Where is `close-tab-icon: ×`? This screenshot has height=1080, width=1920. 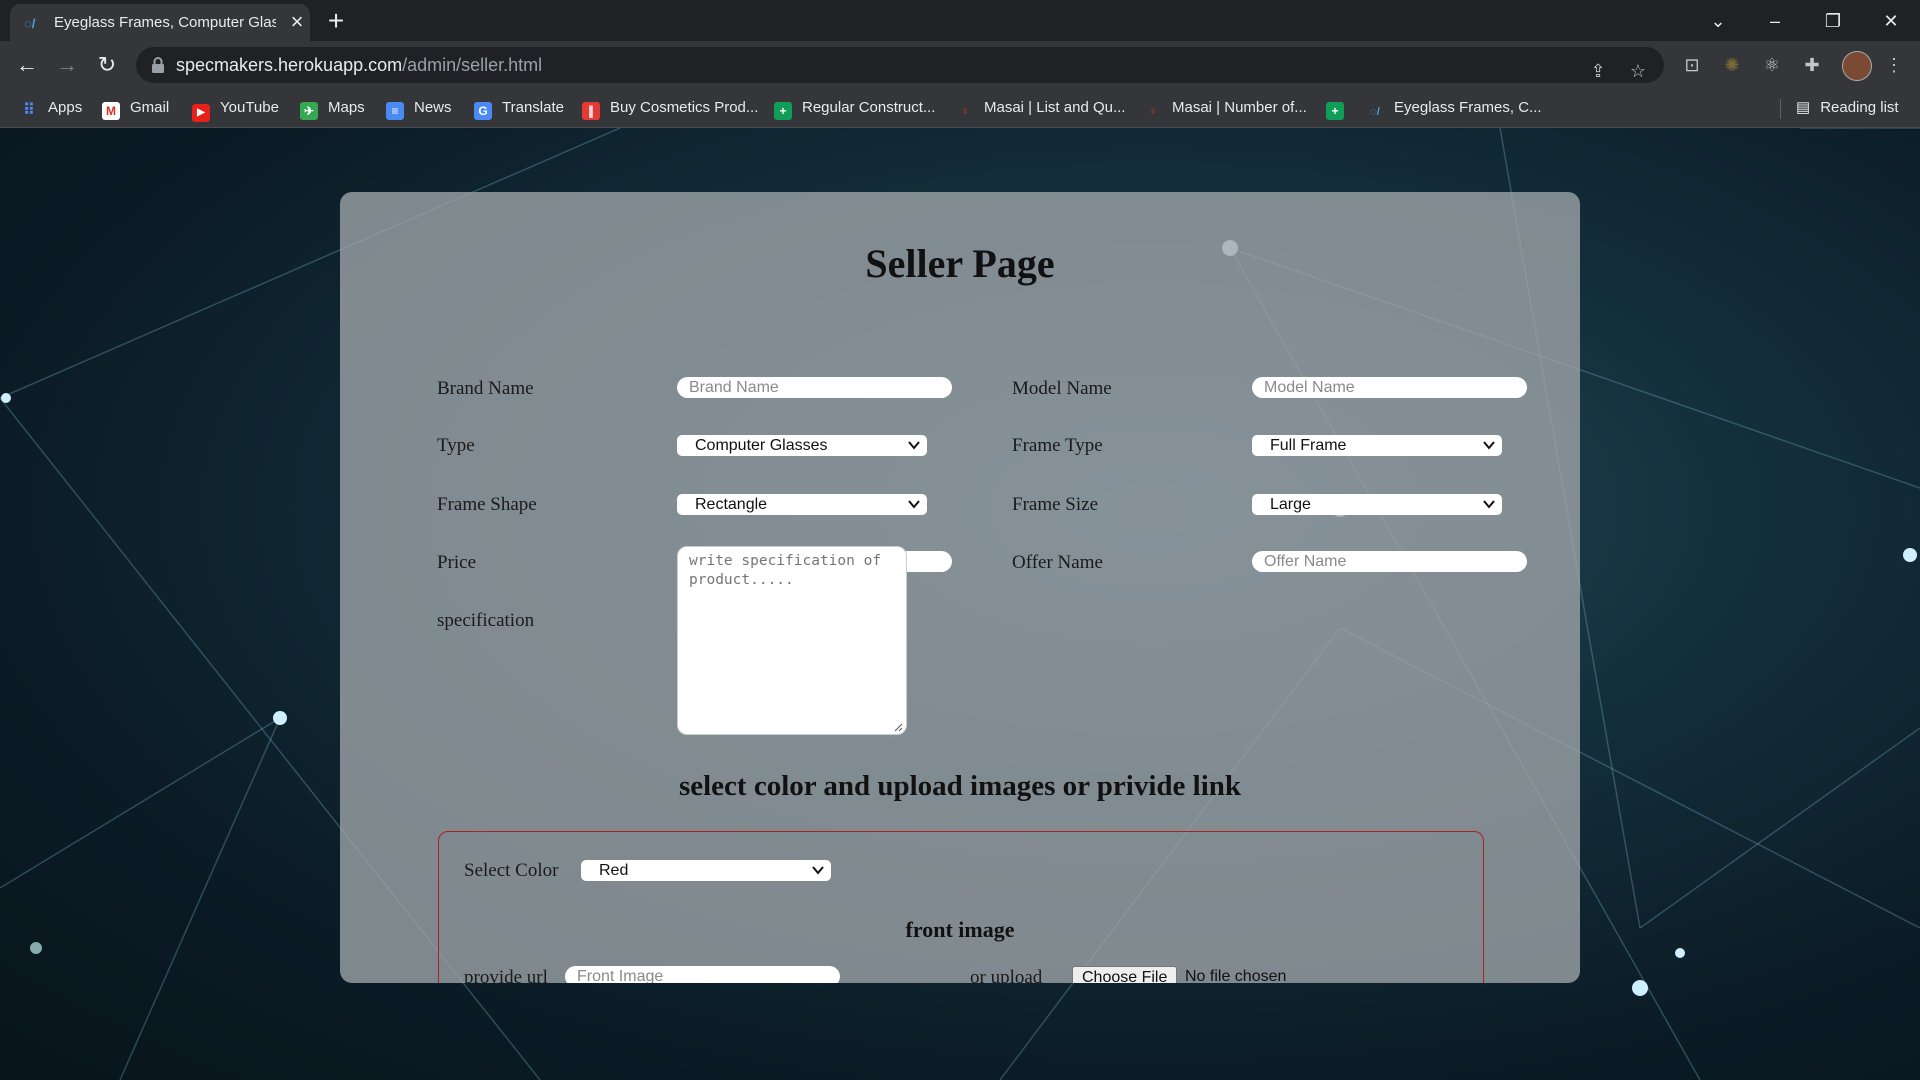 close-tab-icon: × is located at coordinates (297, 22).